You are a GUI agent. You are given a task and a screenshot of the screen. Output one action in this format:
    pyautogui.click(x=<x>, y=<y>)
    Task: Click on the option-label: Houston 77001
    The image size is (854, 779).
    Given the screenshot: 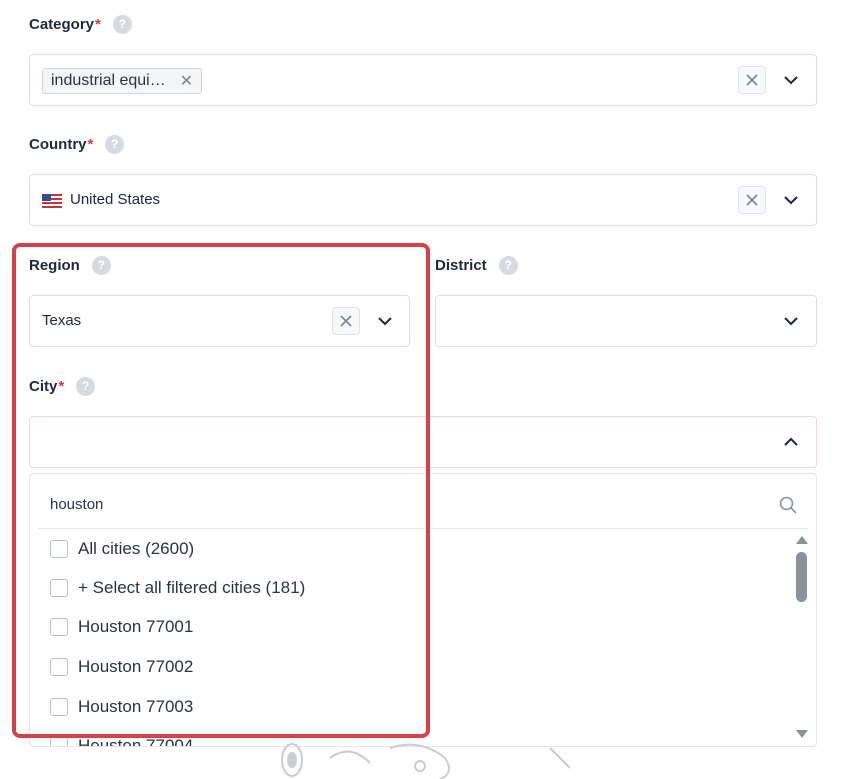 What is the action you would take?
    pyautogui.click(x=136, y=626)
    